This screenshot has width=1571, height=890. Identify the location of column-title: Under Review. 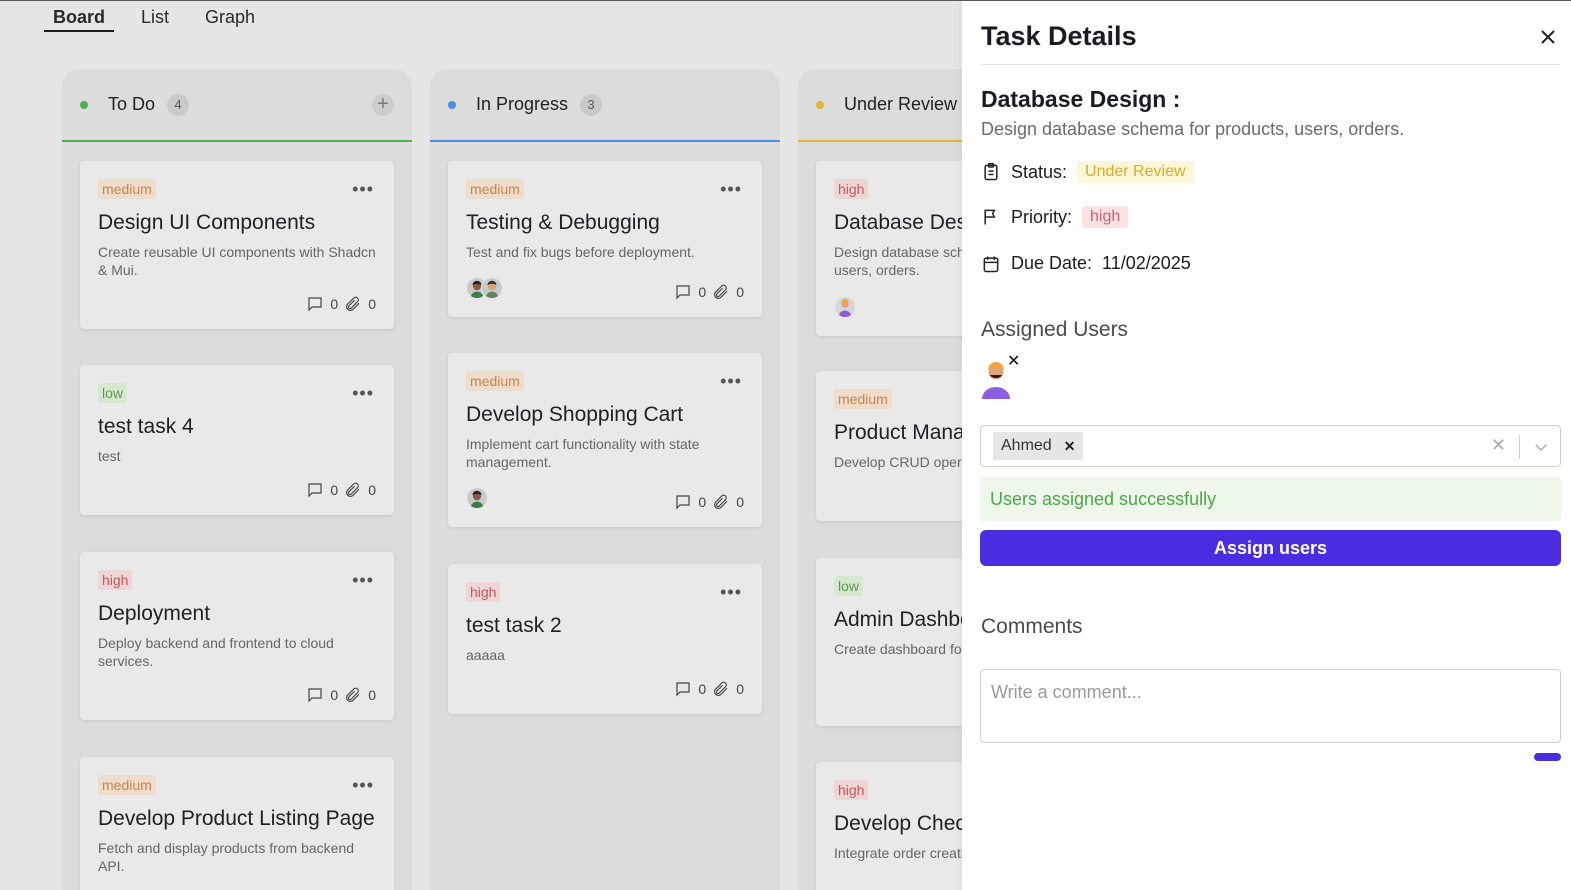
(901, 104).